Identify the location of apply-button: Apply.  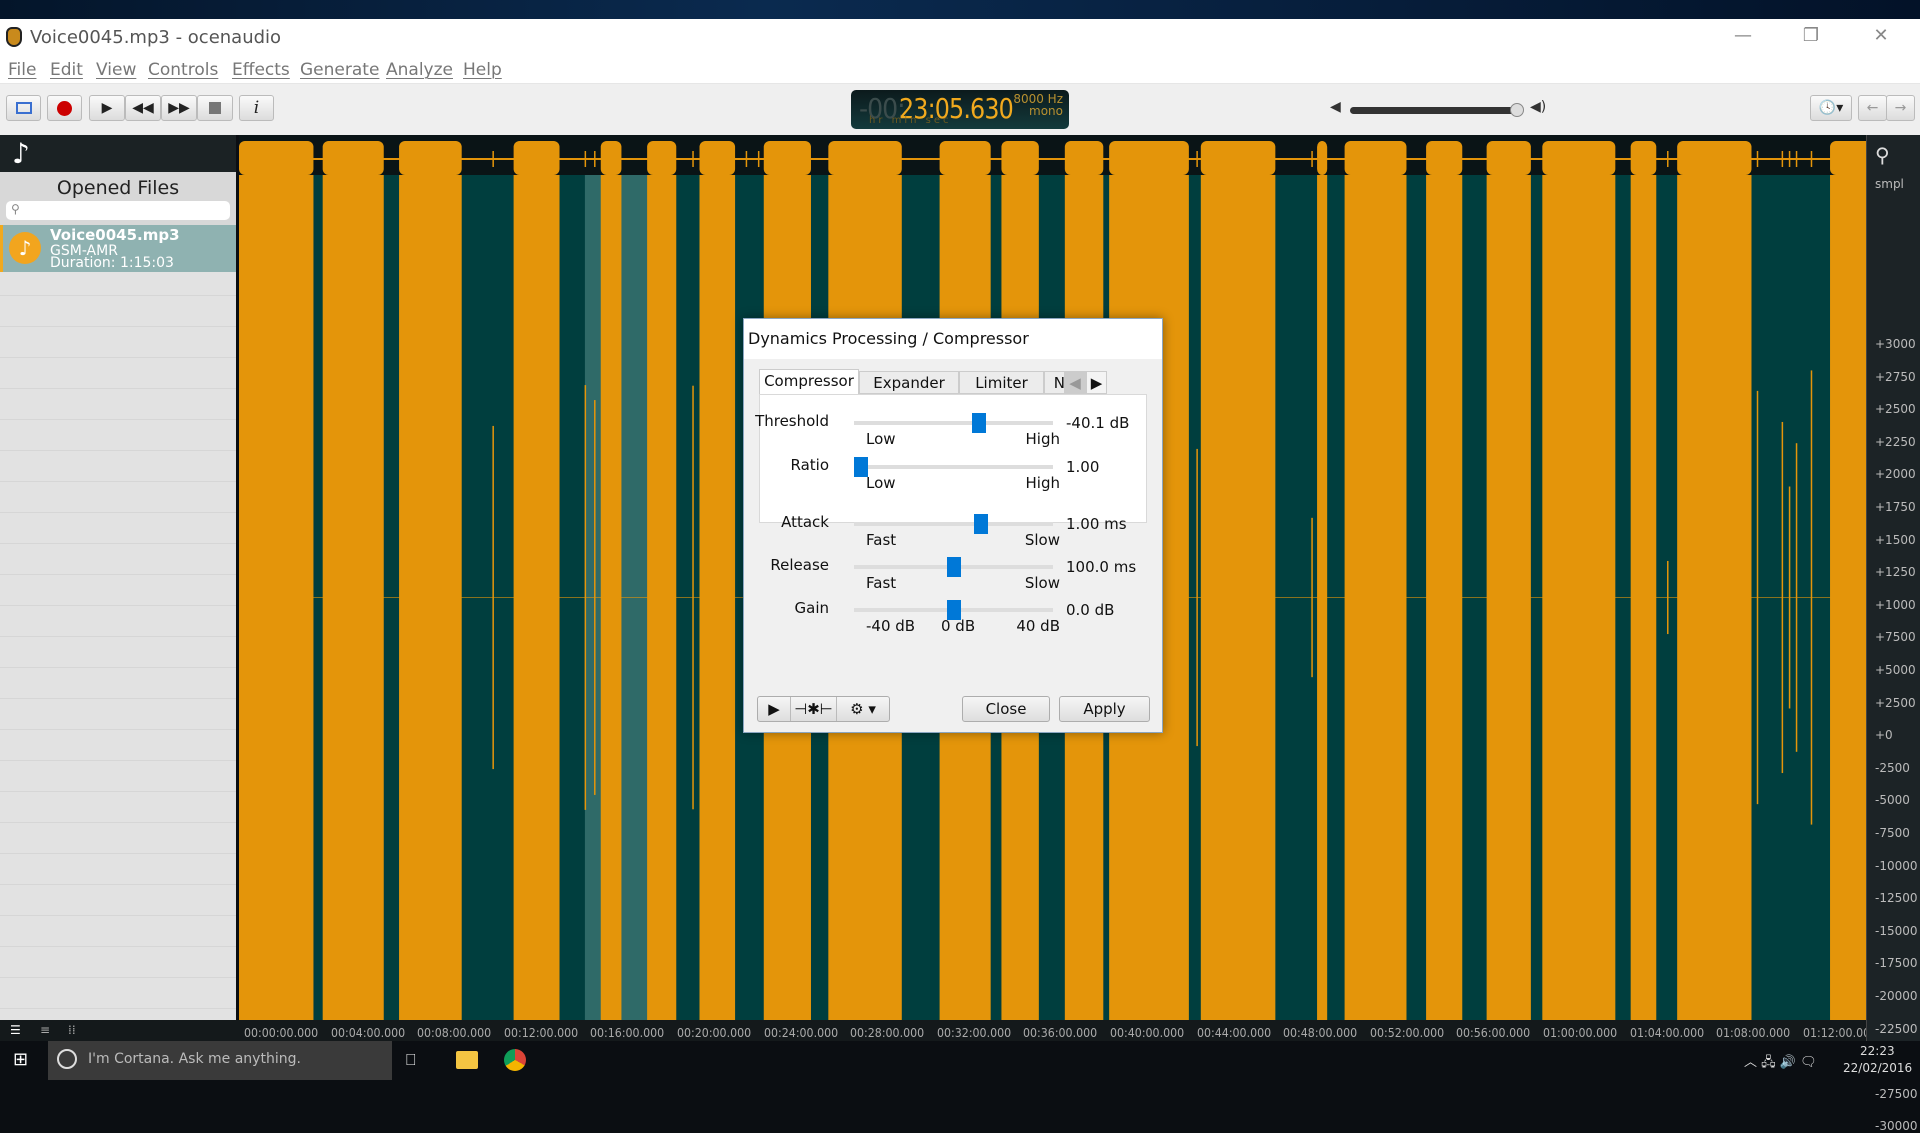
(1104, 709).